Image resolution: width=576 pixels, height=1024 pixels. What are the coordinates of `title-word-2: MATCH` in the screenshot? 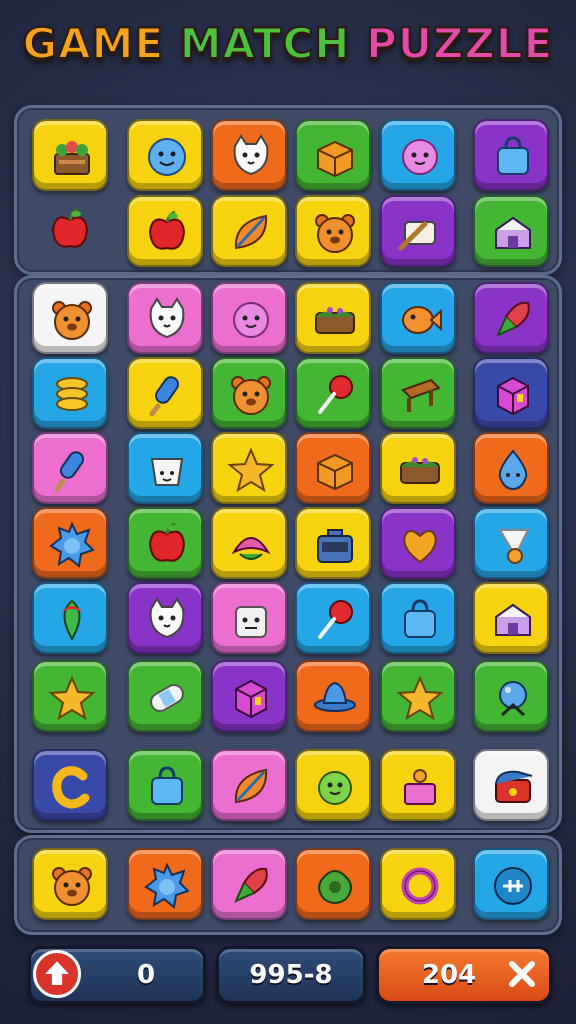 It's located at (265, 43).